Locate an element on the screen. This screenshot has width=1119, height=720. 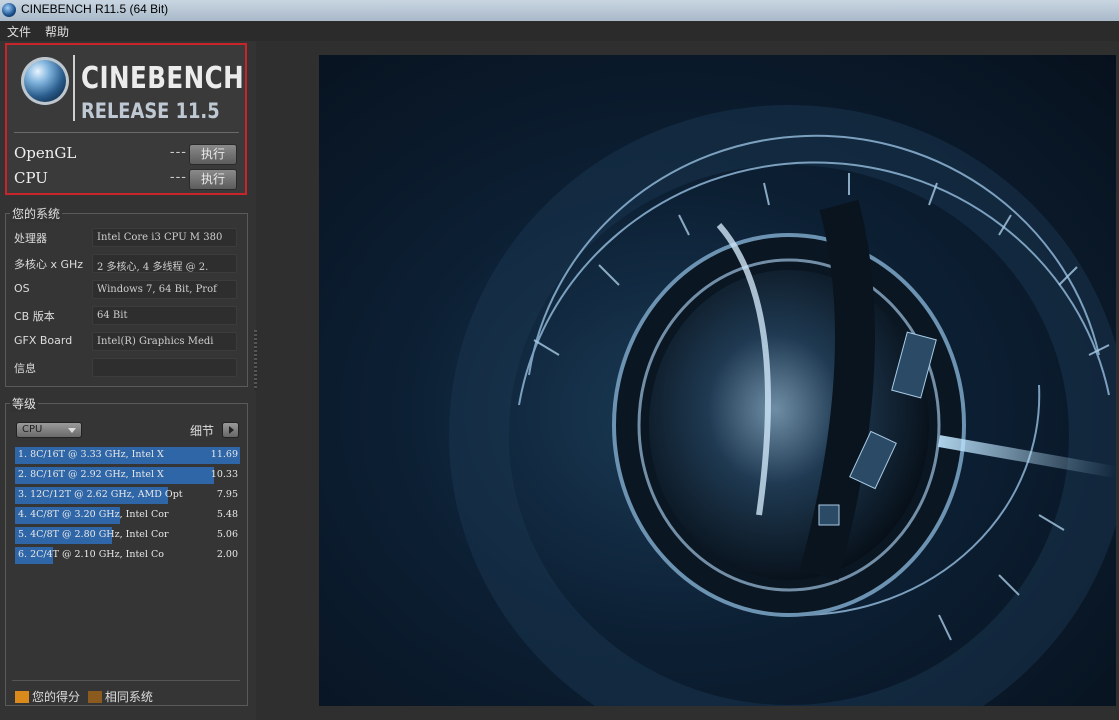
logo-name: CINEBENCH is located at coordinates (163, 78).